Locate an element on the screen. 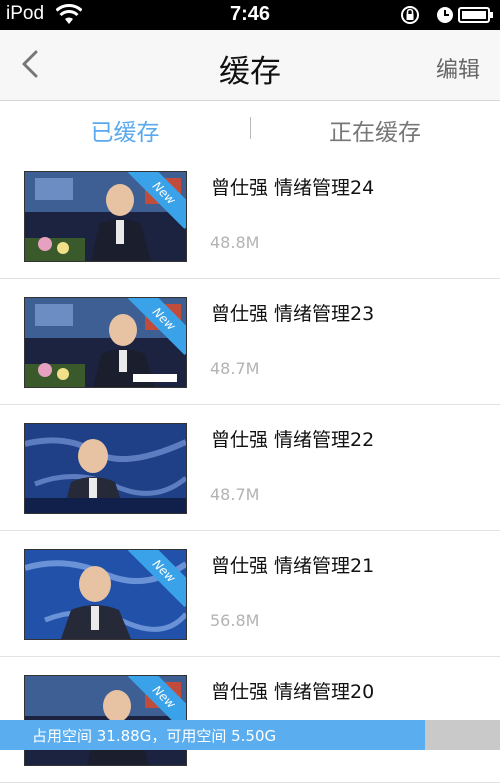 Image resolution: width=500 pixels, height=783 pixels. video-title: 曾仕强 情绪管理22 is located at coordinates (293, 440).